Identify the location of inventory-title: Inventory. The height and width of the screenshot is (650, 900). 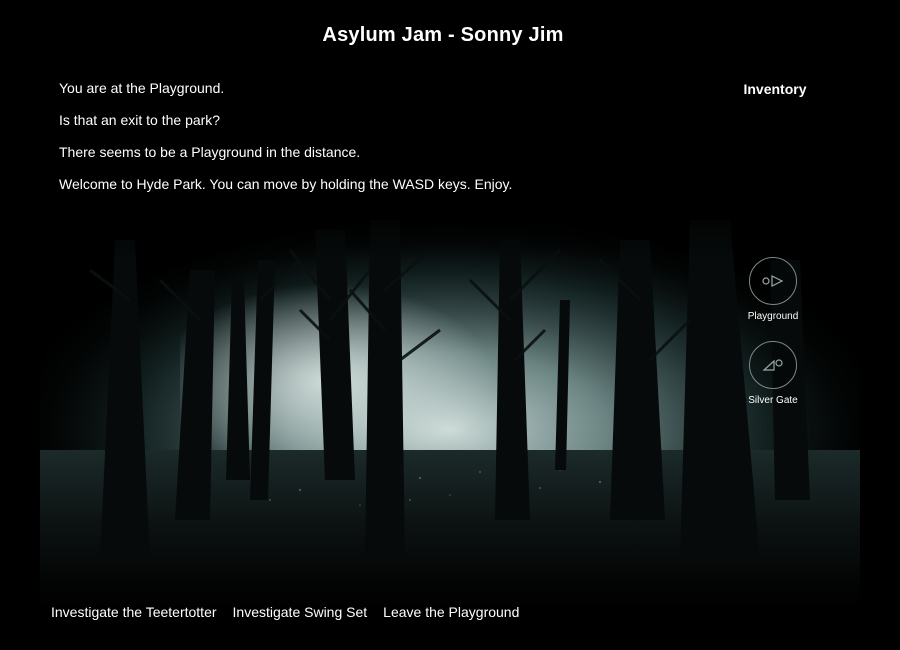
(775, 89).